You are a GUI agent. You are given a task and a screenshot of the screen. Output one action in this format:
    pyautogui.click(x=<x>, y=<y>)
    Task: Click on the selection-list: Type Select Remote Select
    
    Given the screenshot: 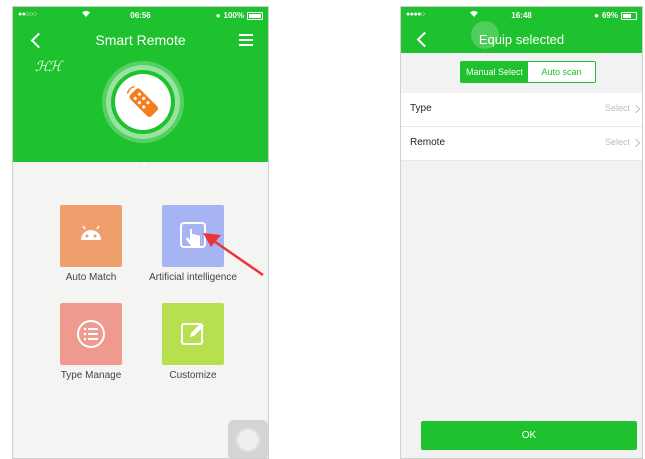 What is the action you would take?
    pyautogui.click(x=521, y=127)
    